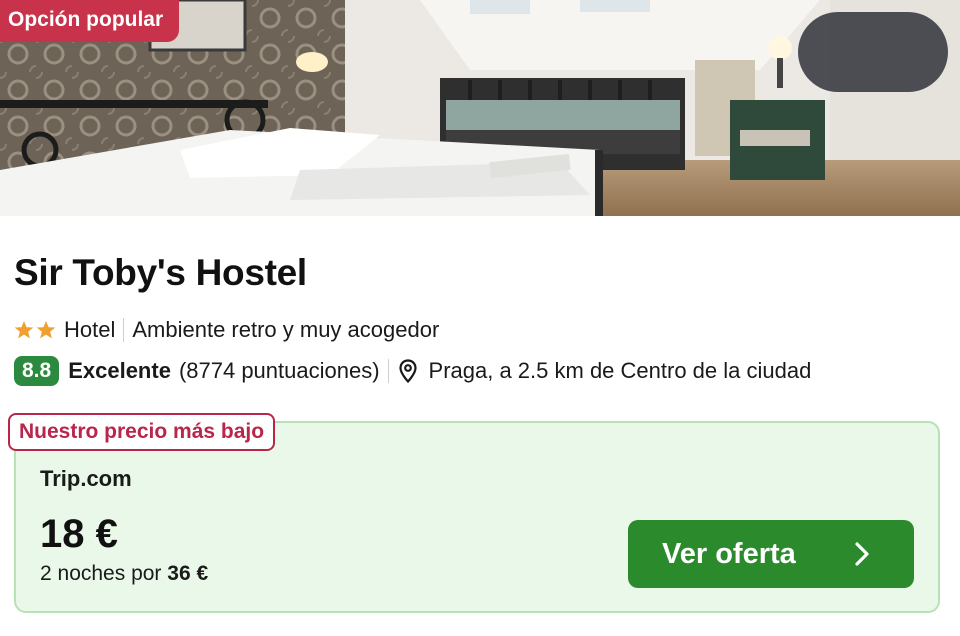 This screenshot has height=636, width=960. Describe the element at coordinates (90, 329) in the screenshot. I see `hotel-type: Hotel` at that location.